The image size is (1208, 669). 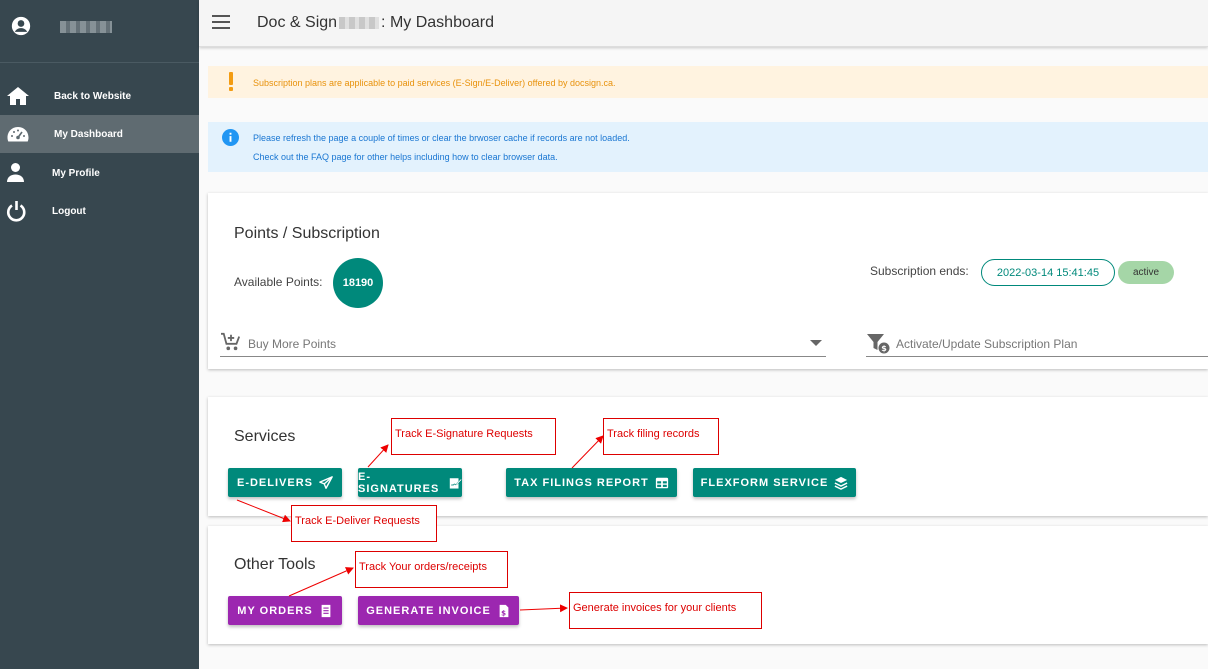 I want to click on available-points-value: 18190, so click(x=358, y=283).